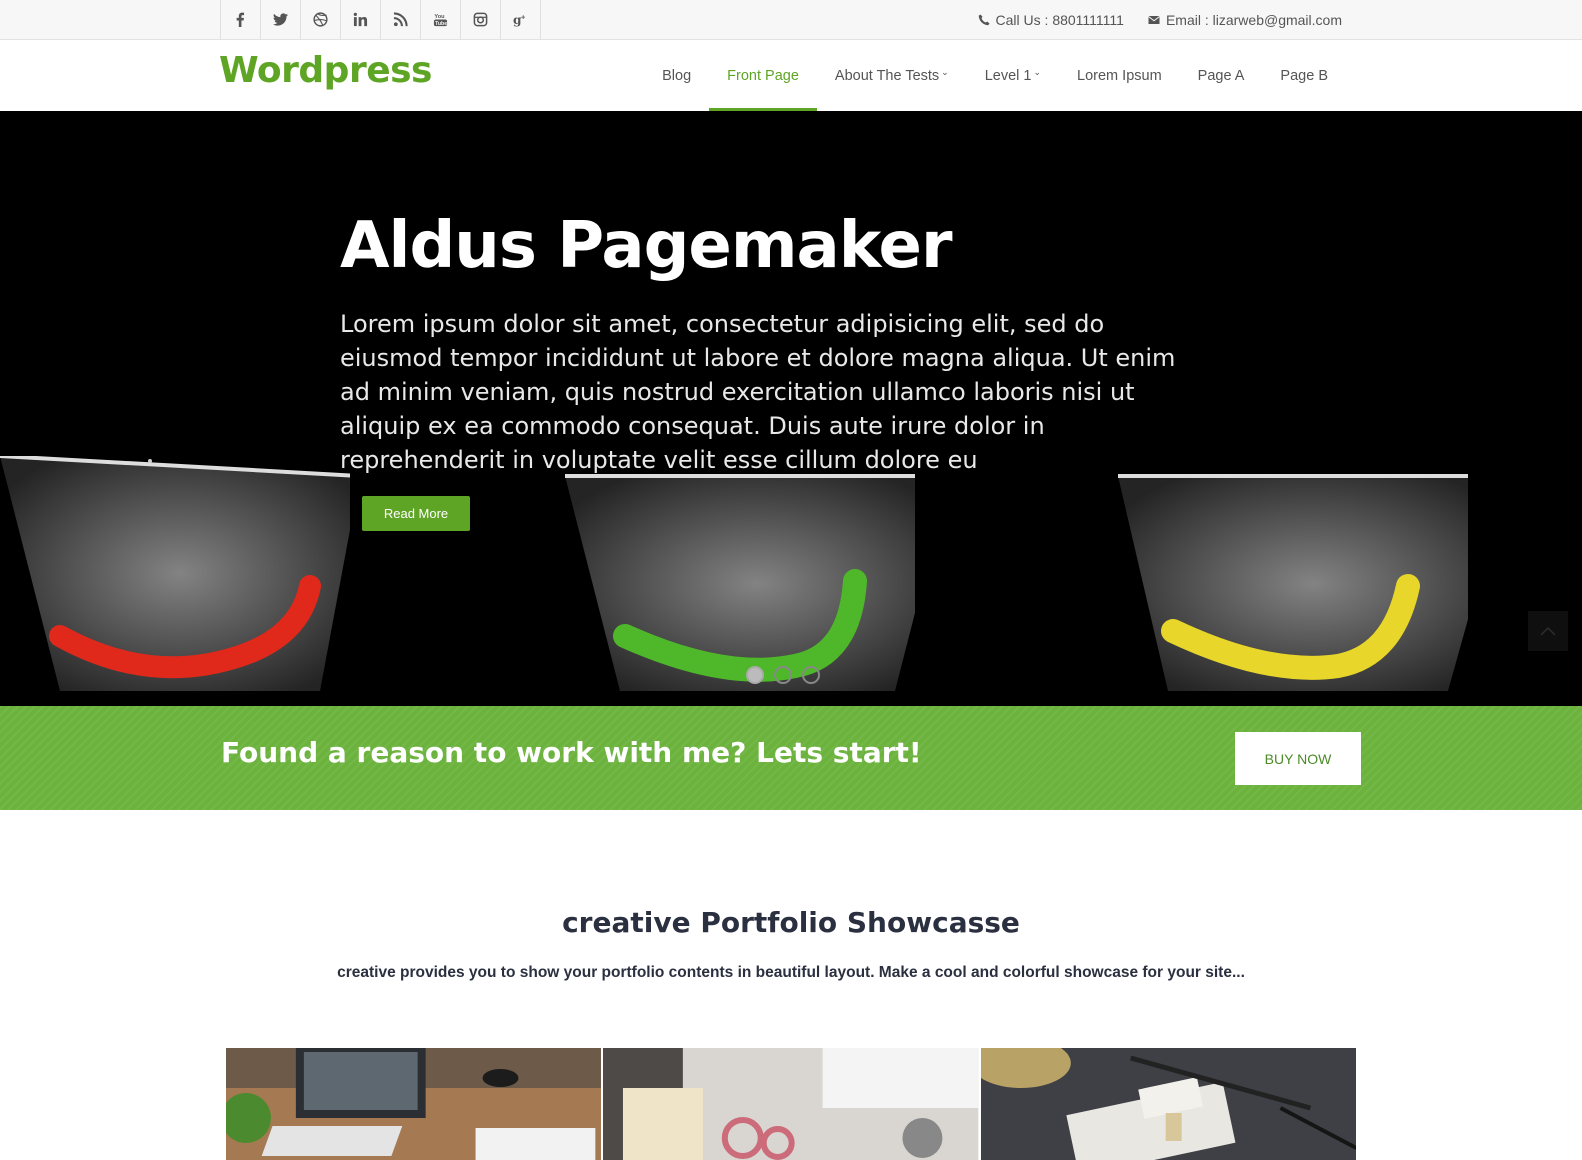  Describe the element at coordinates (281, 19) in the screenshot. I see `twitter-icon` at that location.